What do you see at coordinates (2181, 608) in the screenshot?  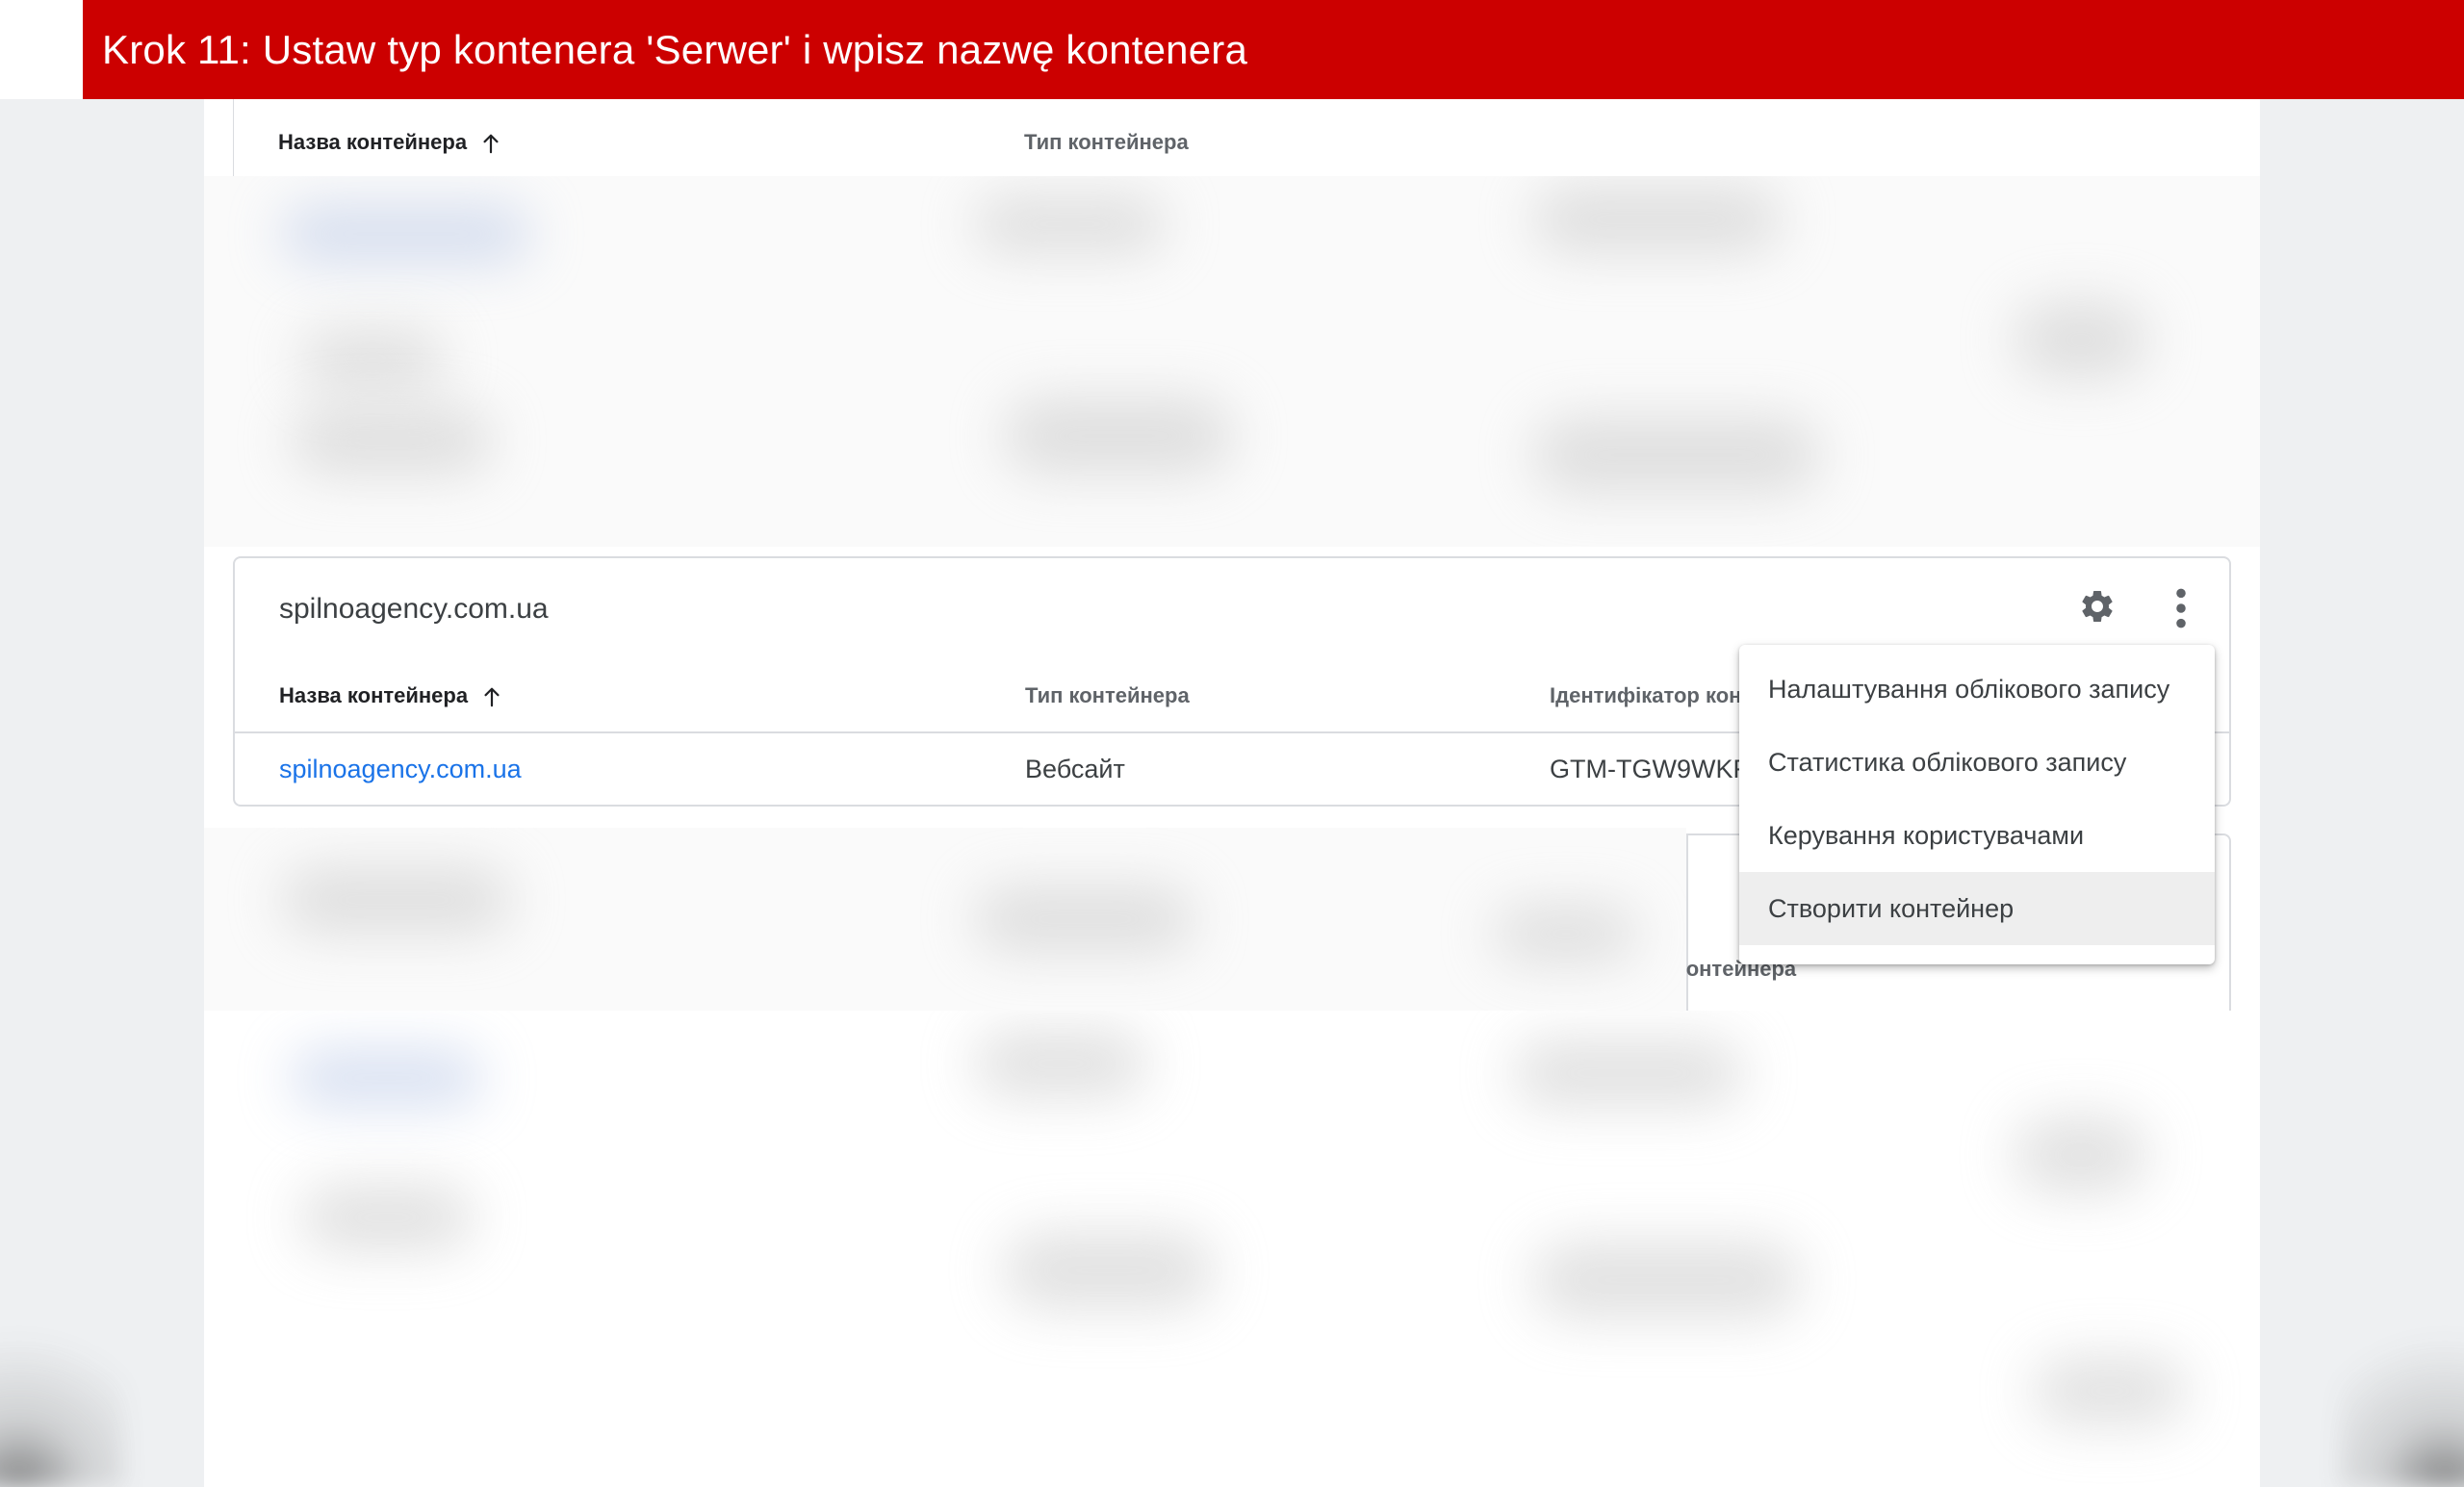 I see `more-vert-icon` at bounding box center [2181, 608].